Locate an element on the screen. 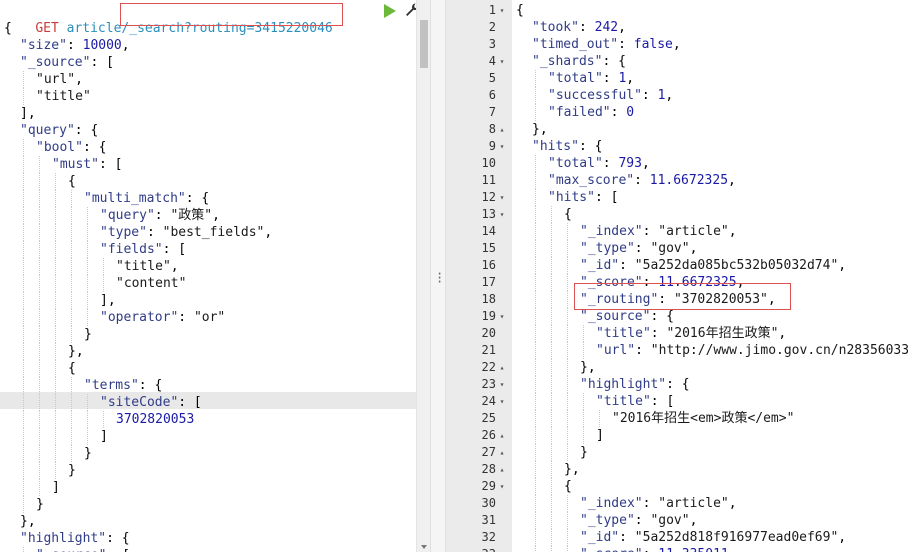 The height and width of the screenshot is (552, 908). response-line: "total": 793, is located at coordinates (599, 163).